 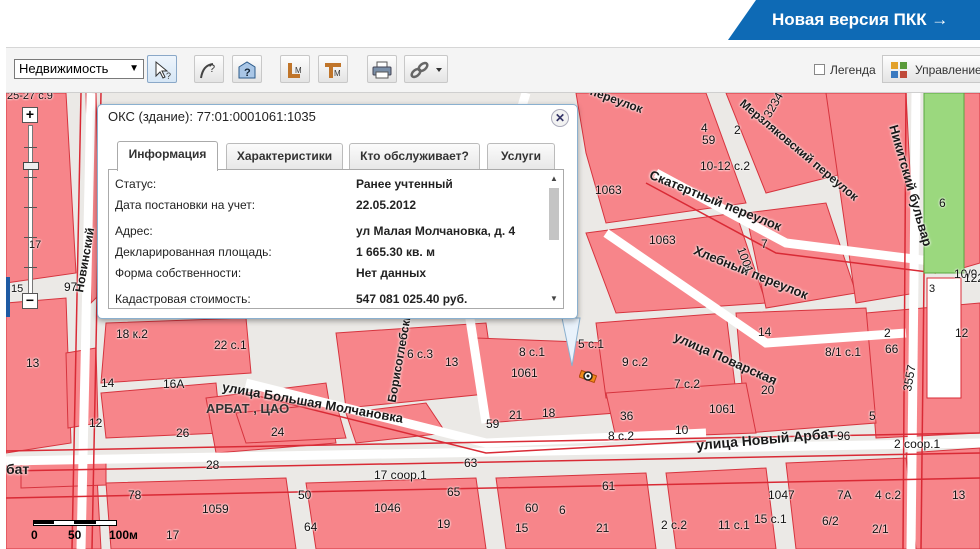 What do you see at coordinates (932, 289) in the screenshot?
I see `parcel-label: 3` at bounding box center [932, 289].